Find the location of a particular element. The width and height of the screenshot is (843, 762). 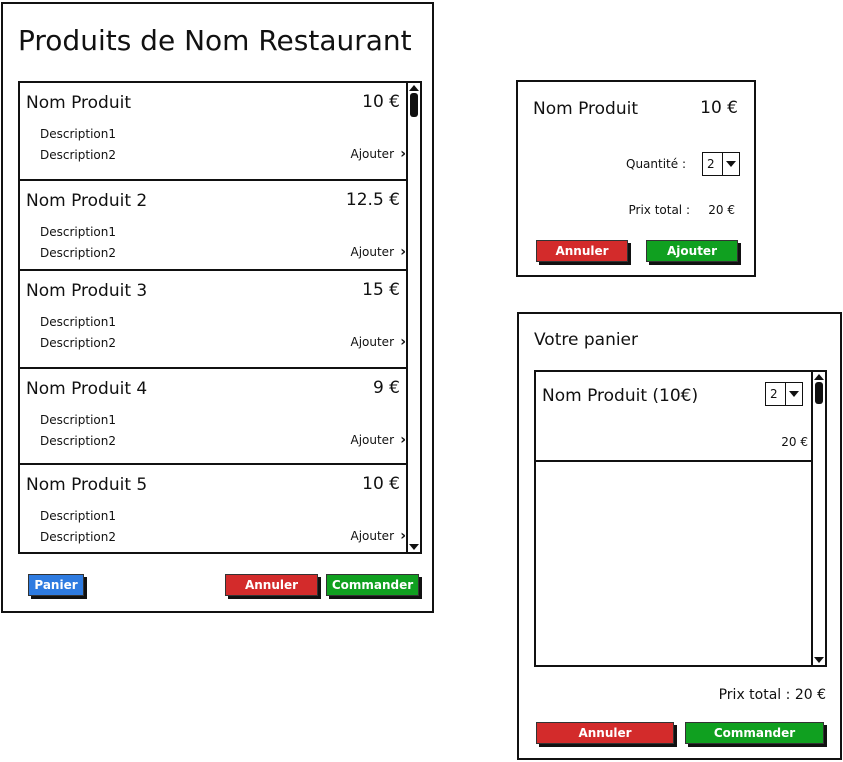

total-price-label: Prix total : is located at coordinates (659, 210).